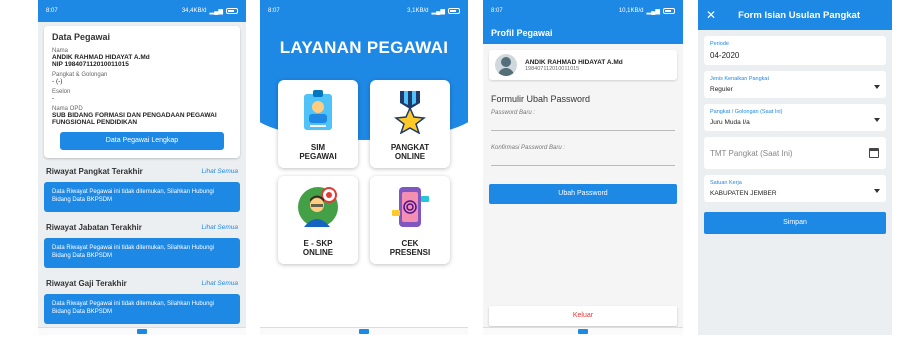 This screenshot has width=901, height=345. What do you see at coordinates (719, 44) in the screenshot?
I see `periode-label: Periode` at bounding box center [719, 44].